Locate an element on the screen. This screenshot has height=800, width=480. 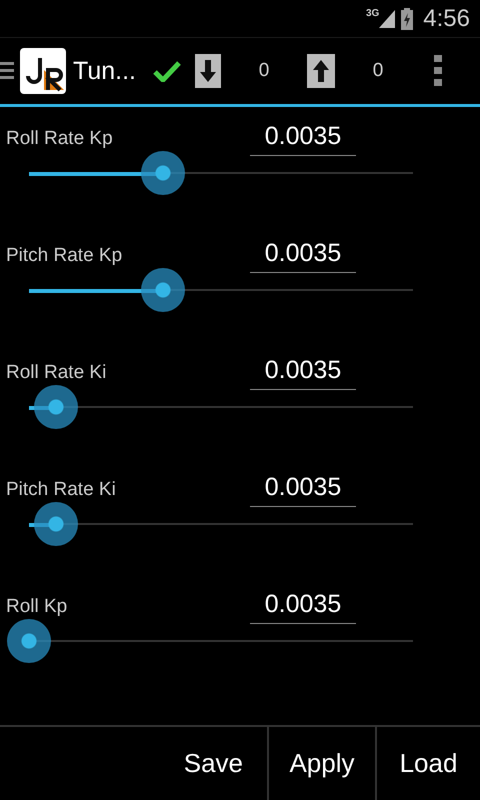
app-logo-icon is located at coordinates (43, 71).